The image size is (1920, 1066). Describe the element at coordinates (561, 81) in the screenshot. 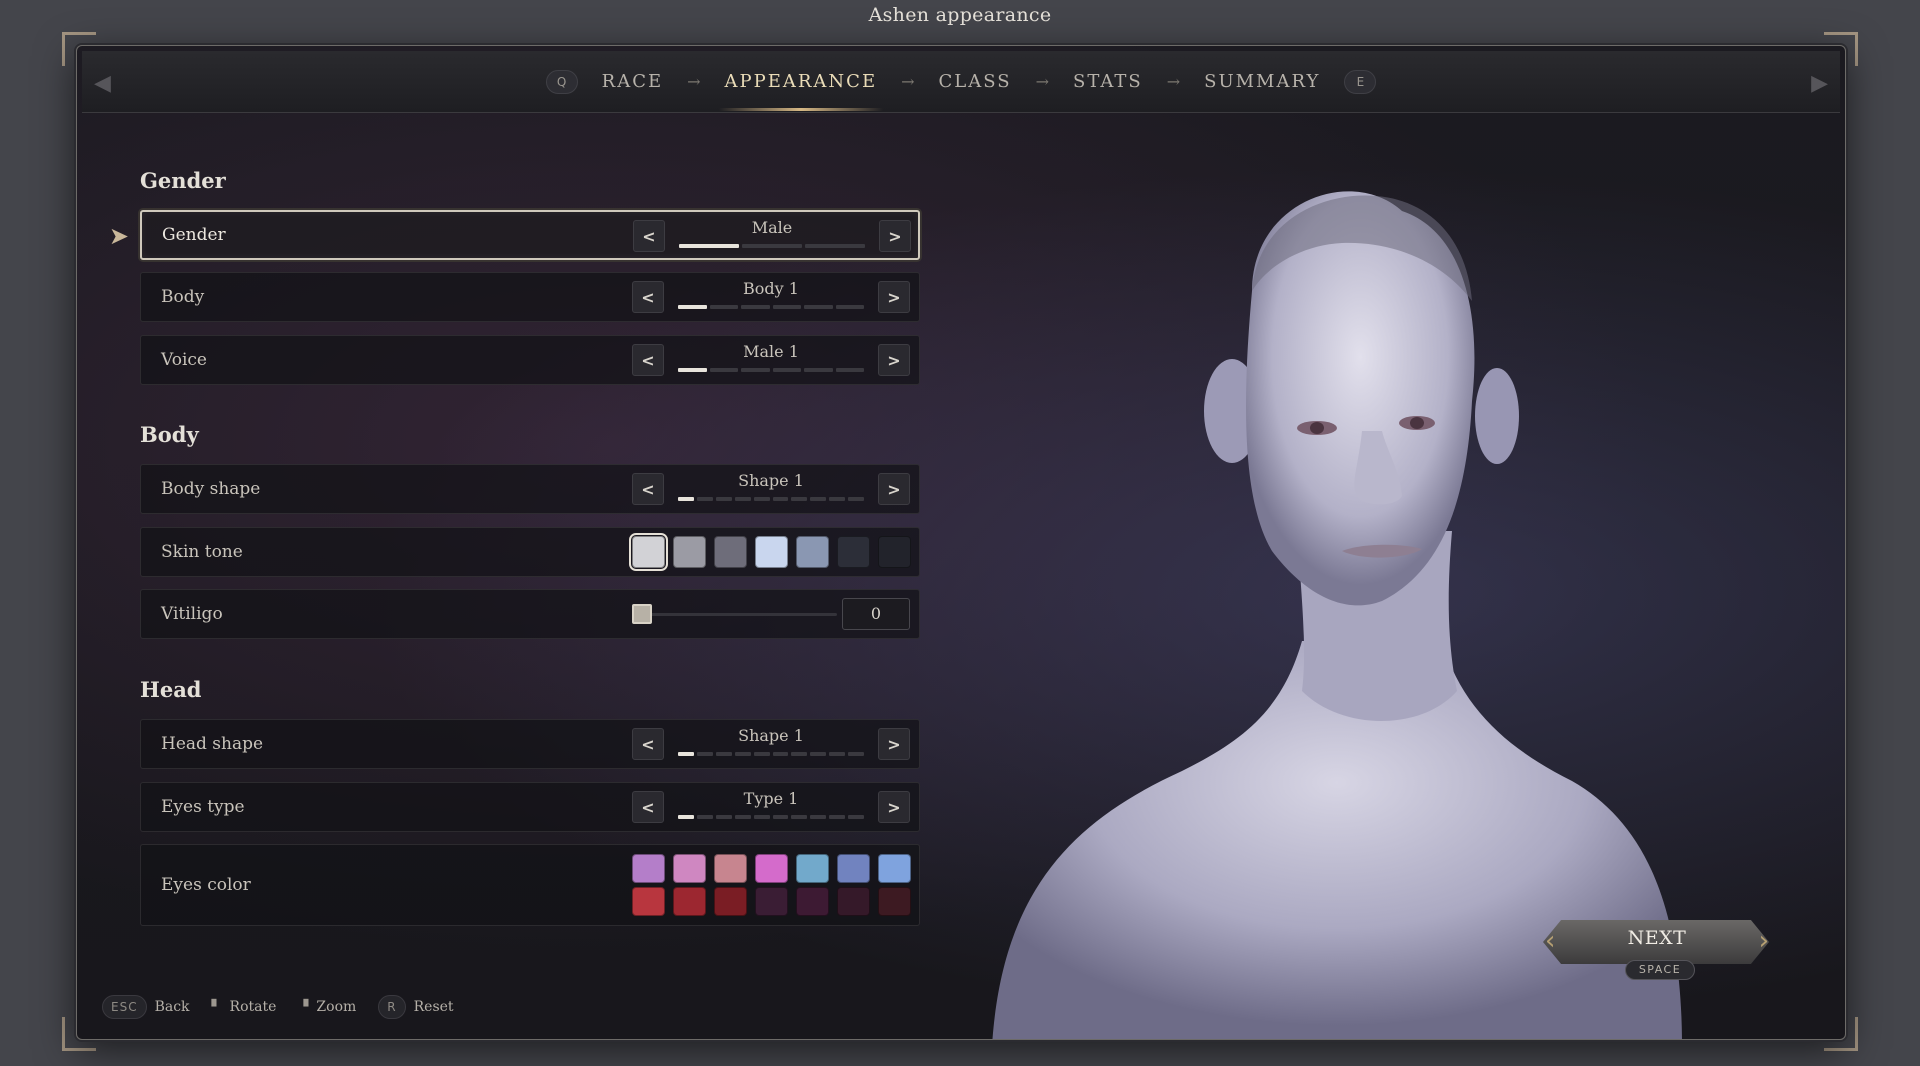

I see `prev-step-key-badge: Q` at that location.